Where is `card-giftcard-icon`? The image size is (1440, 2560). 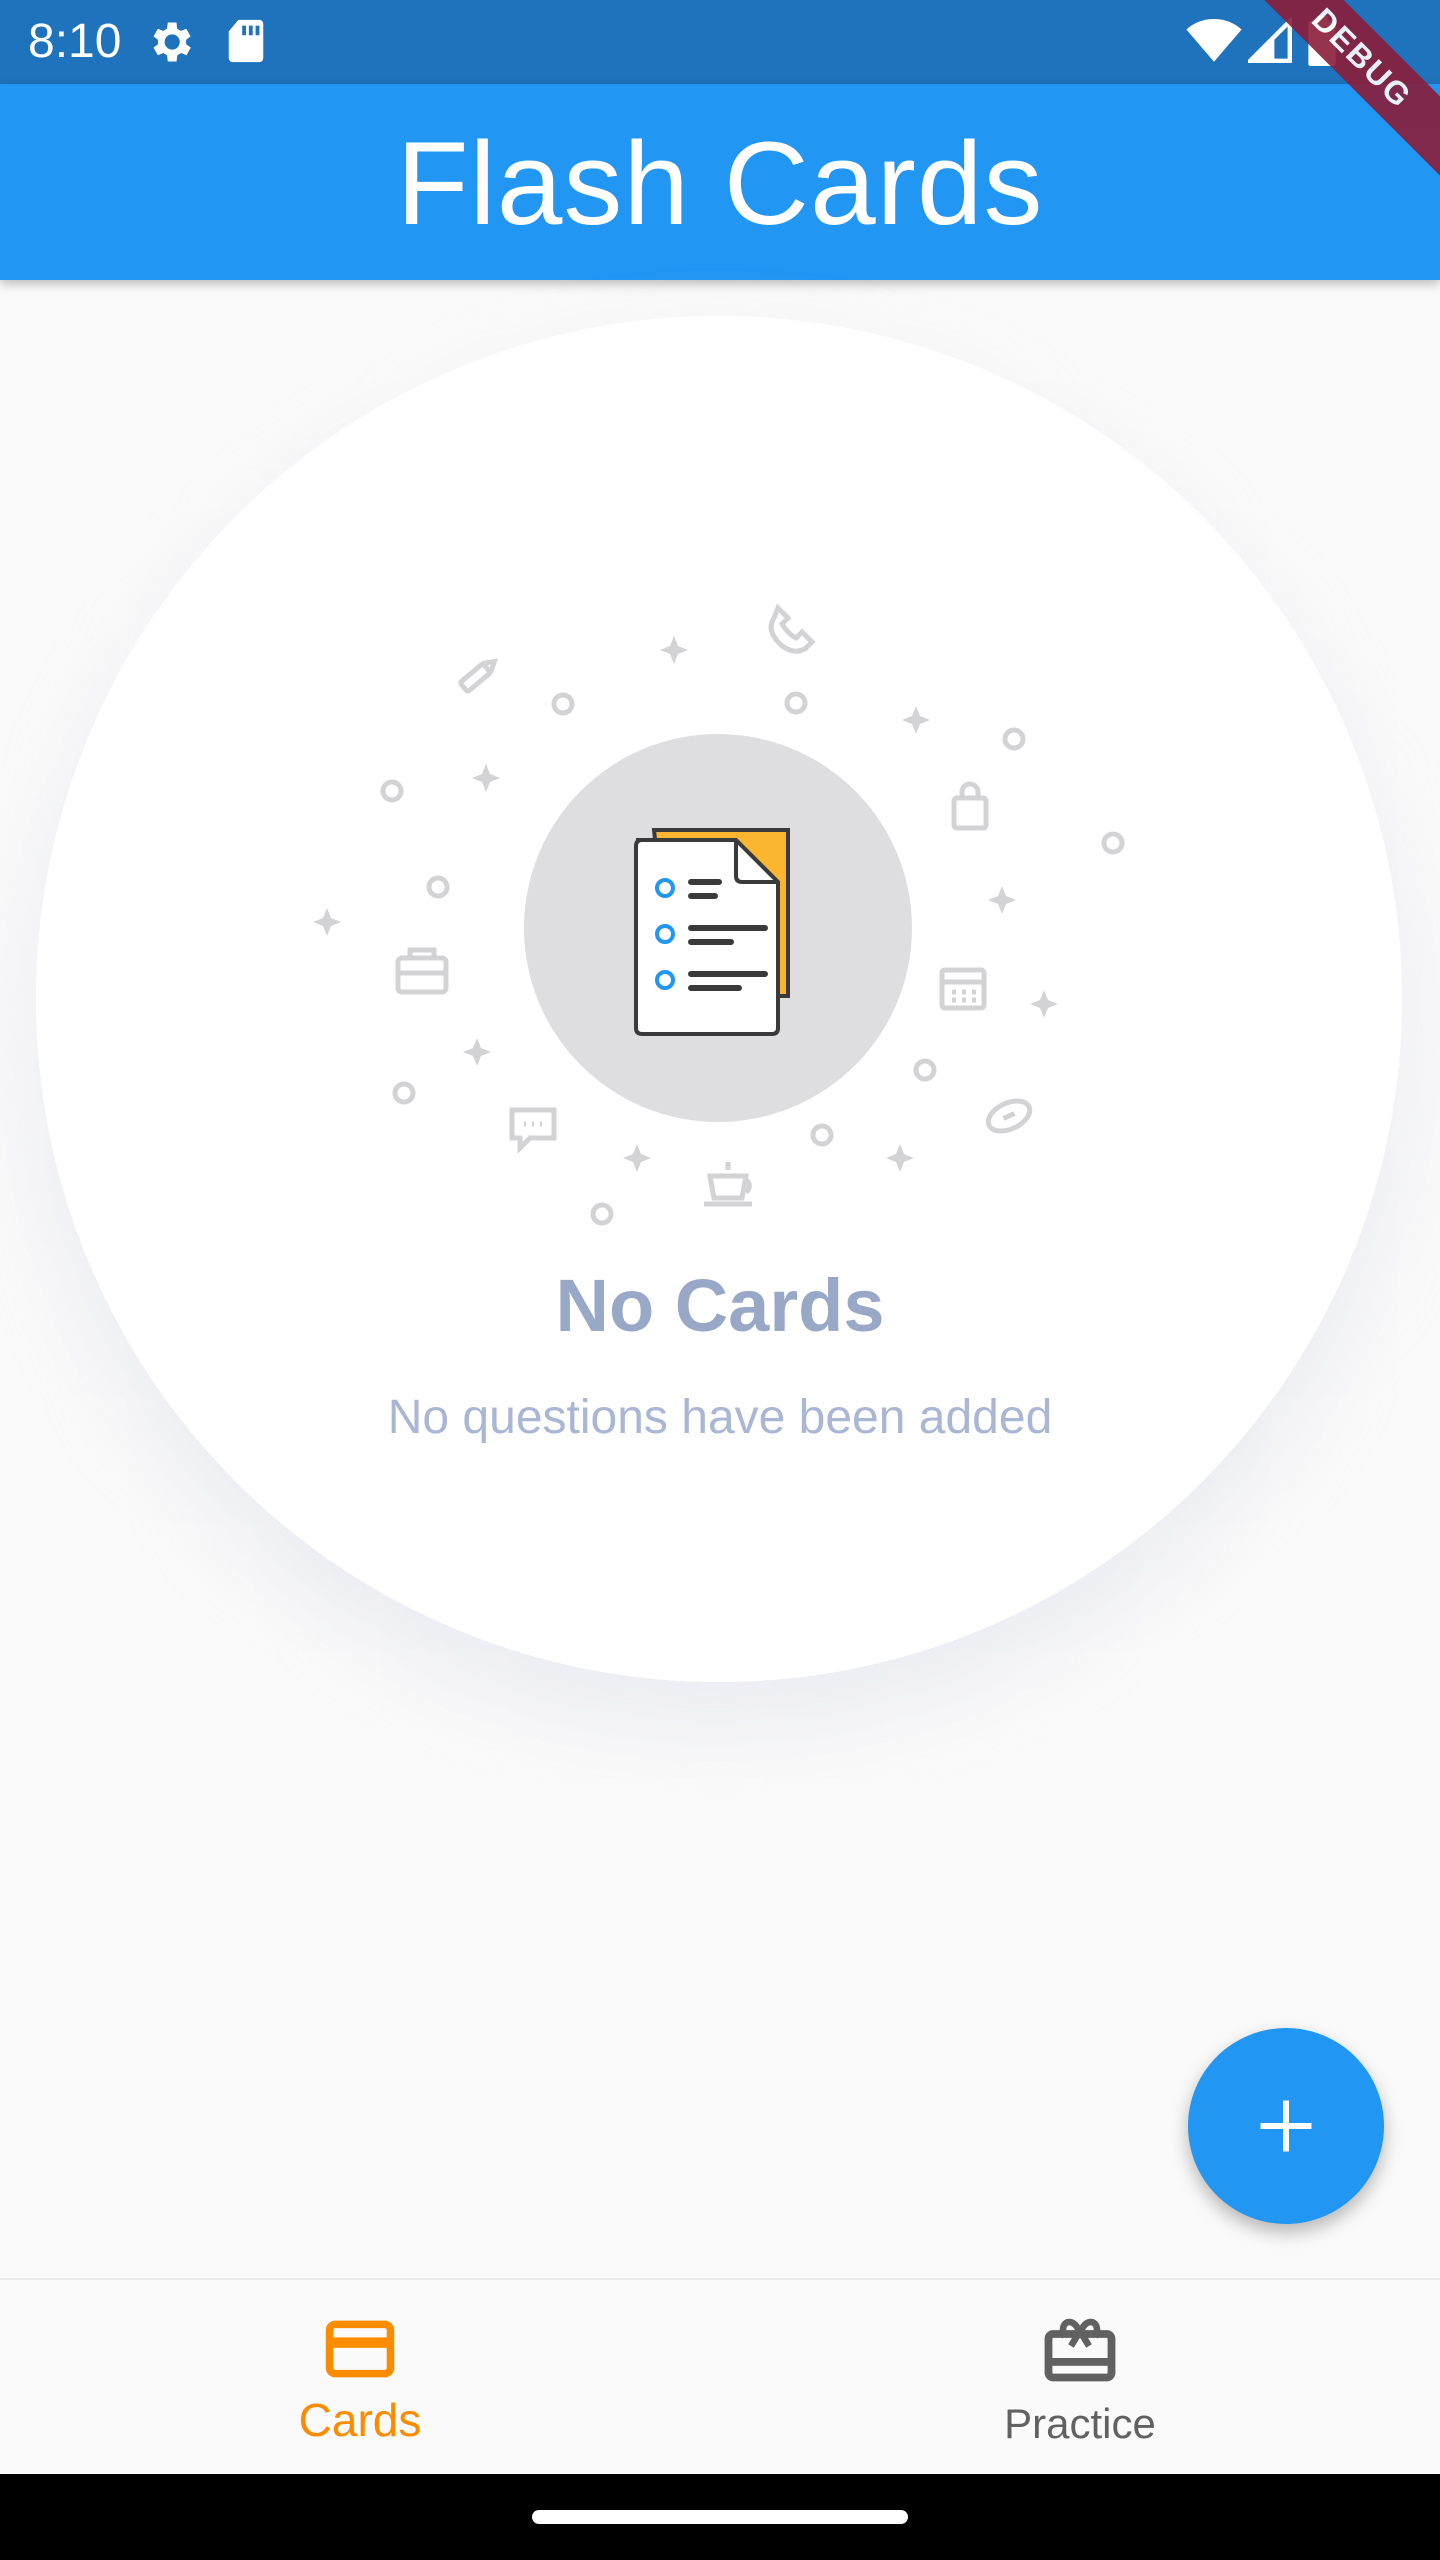 card-giftcard-icon is located at coordinates (1080, 2351).